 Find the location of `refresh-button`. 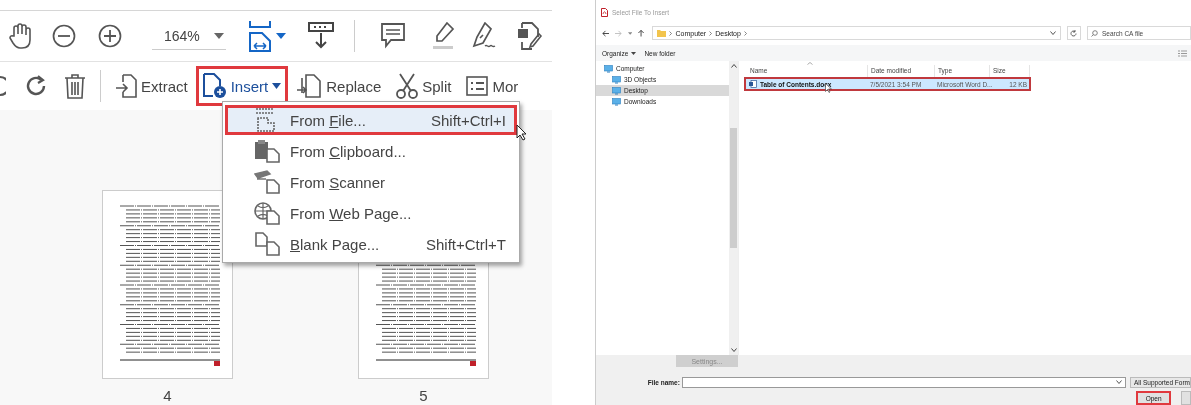

refresh-button is located at coordinates (1073, 33).